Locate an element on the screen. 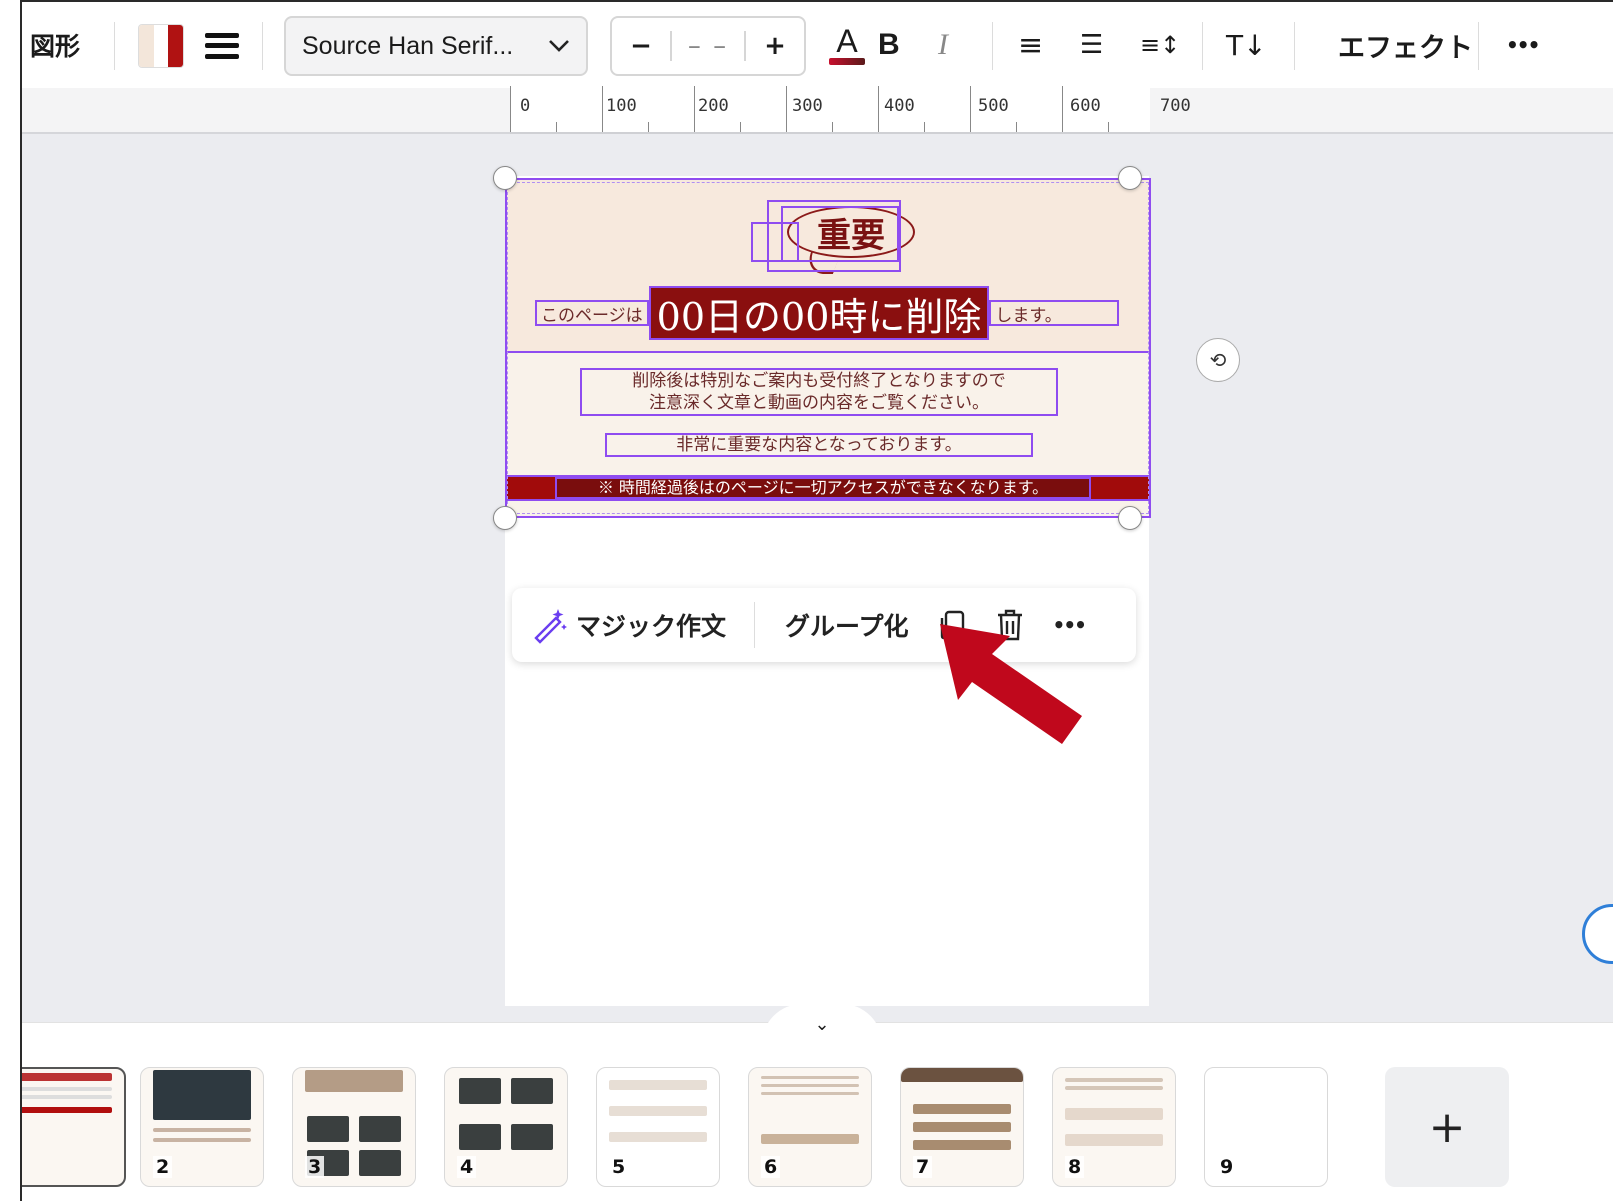 The image size is (1613, 1201). font-size-input: – – is located at coordinates (708, 46).